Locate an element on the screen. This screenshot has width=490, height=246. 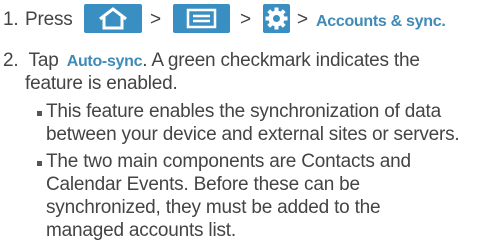
home-icon is located at coordinates (113, 18).